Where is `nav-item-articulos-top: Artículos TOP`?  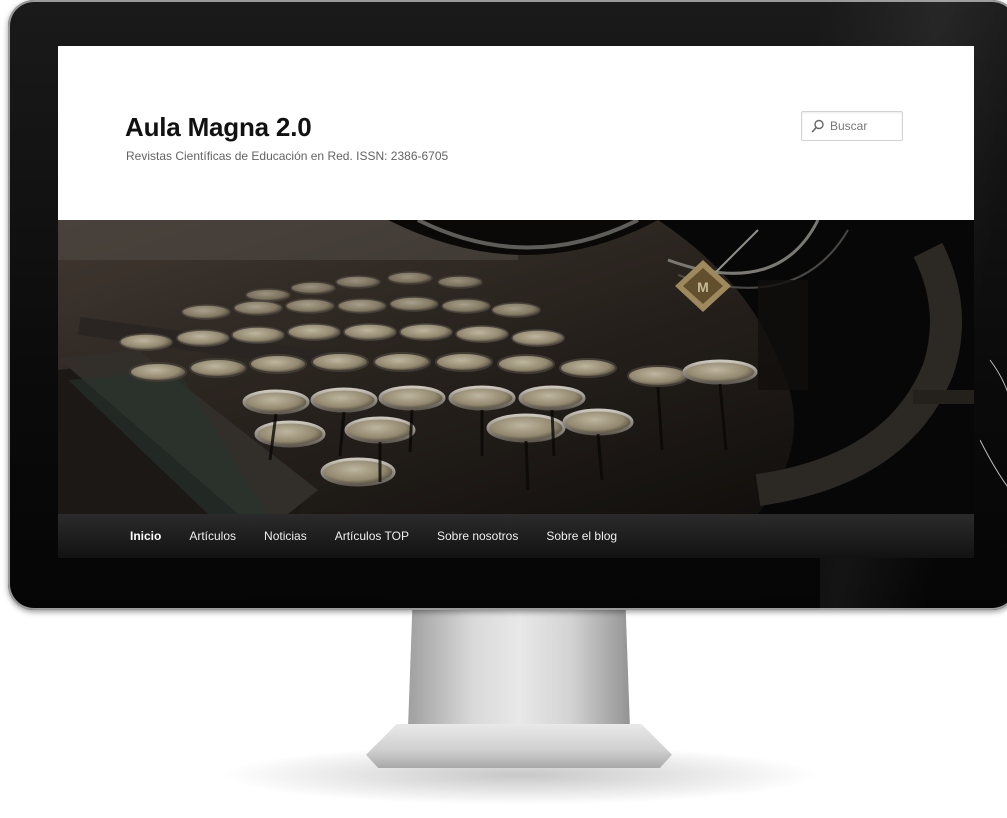 nav-item-articulos-top: Artículos TOP is located at coordinates (372, 536).